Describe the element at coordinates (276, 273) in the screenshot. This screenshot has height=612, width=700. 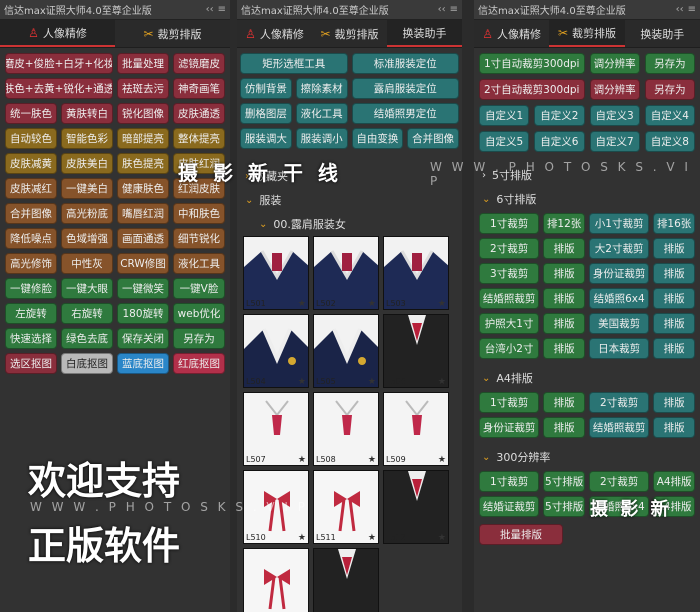
I see `outfit-thumbnail: L501 ★` at that location.